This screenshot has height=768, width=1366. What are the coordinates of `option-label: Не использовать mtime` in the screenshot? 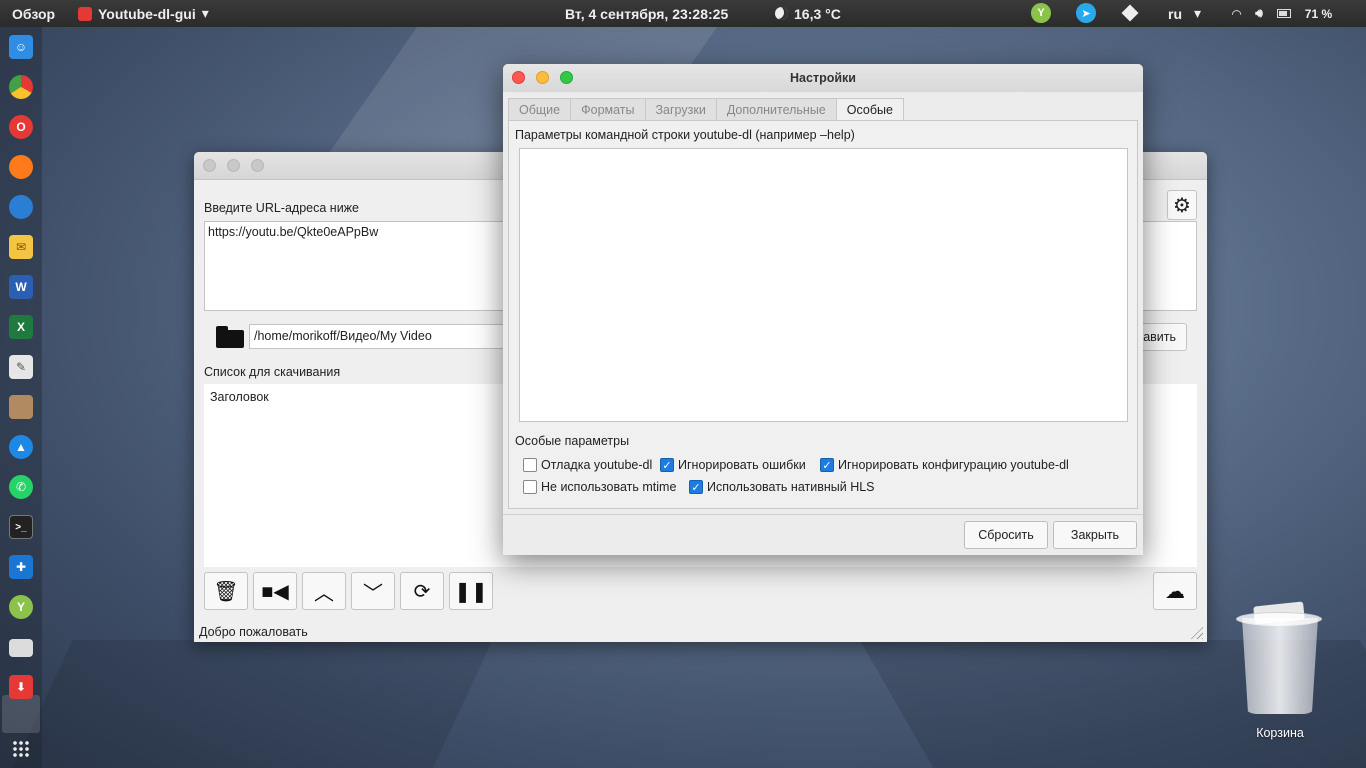 It's located at (609, 487).